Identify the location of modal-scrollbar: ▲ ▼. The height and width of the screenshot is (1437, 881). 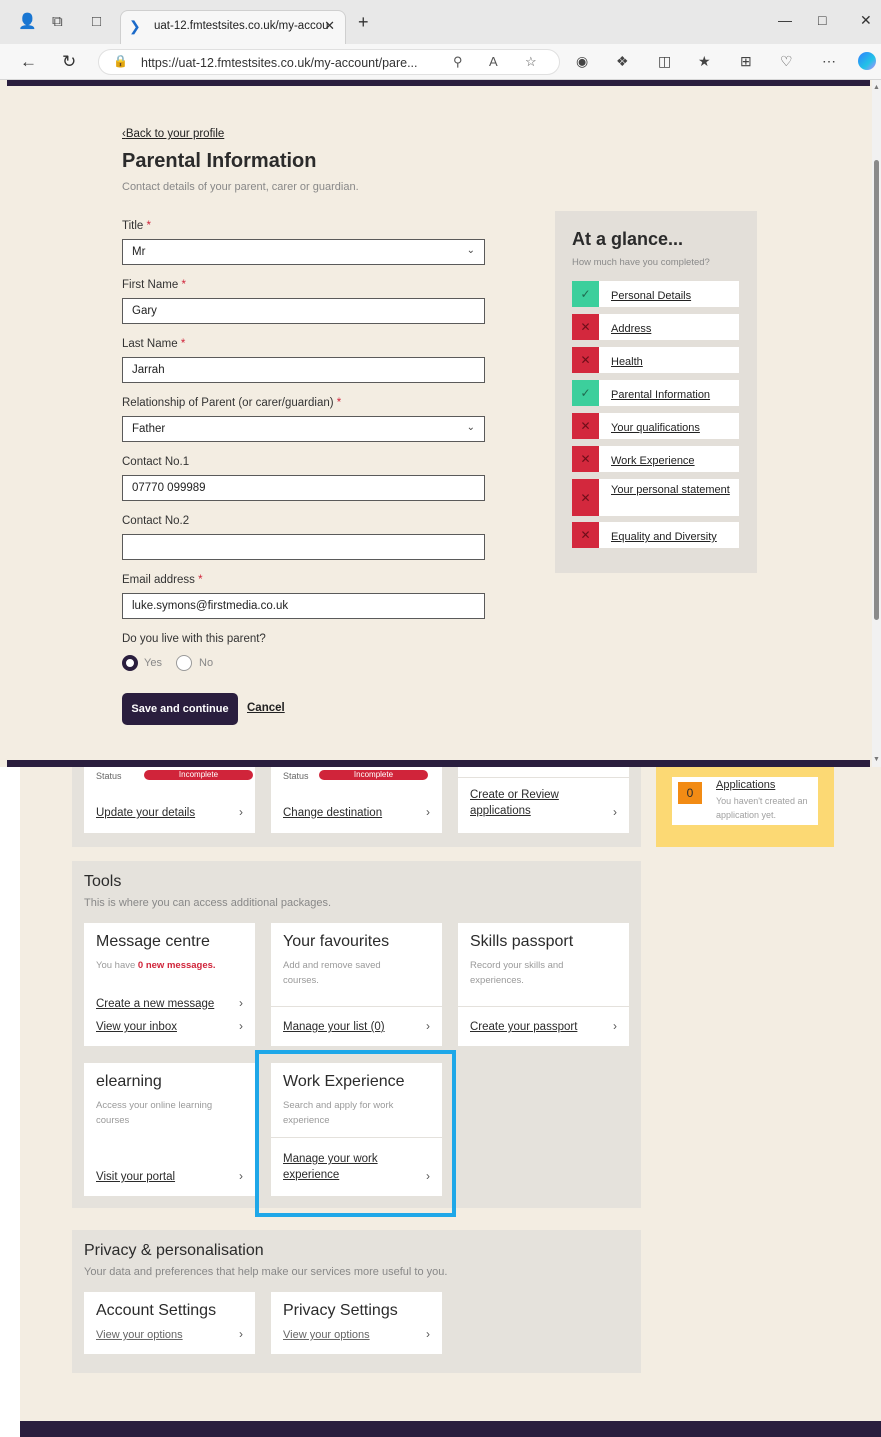
(876, 423).